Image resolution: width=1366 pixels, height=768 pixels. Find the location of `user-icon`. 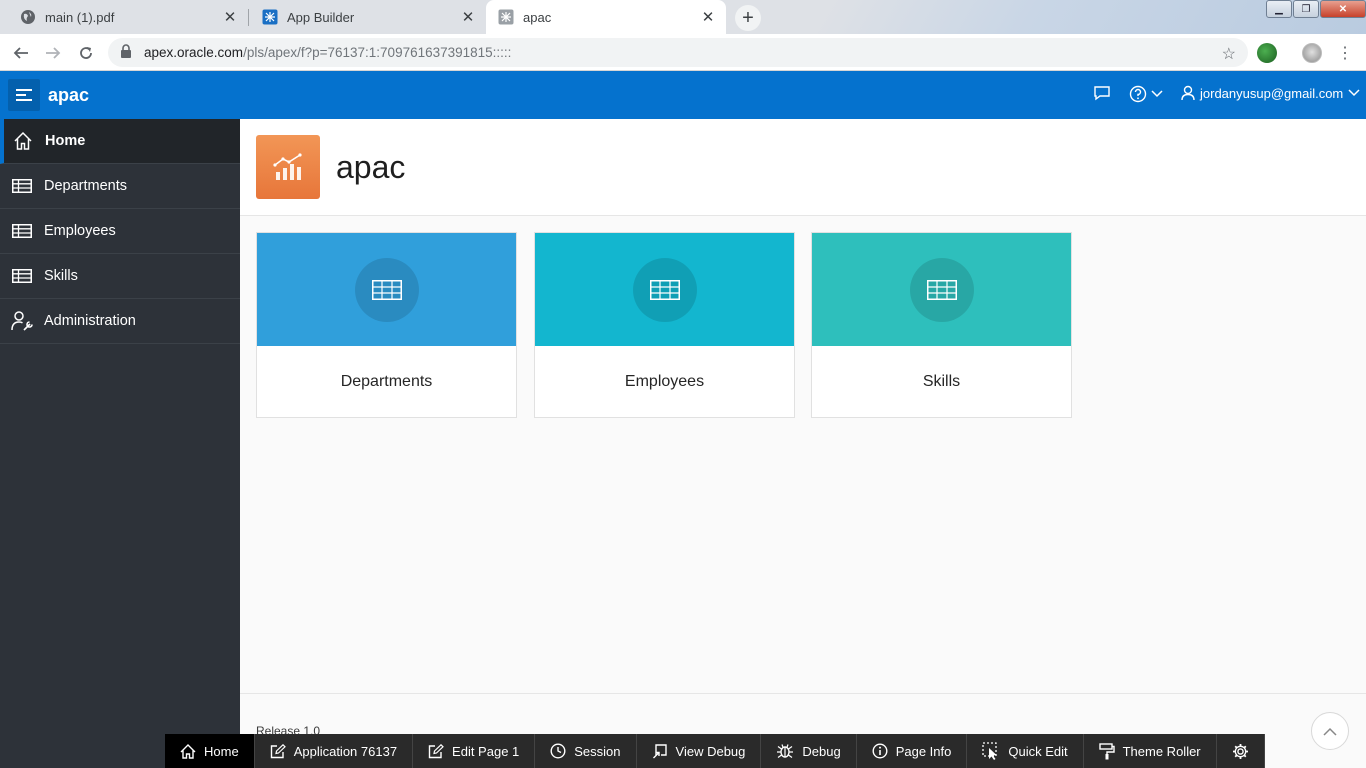

user-icon is located at coordinates (1188, 93).